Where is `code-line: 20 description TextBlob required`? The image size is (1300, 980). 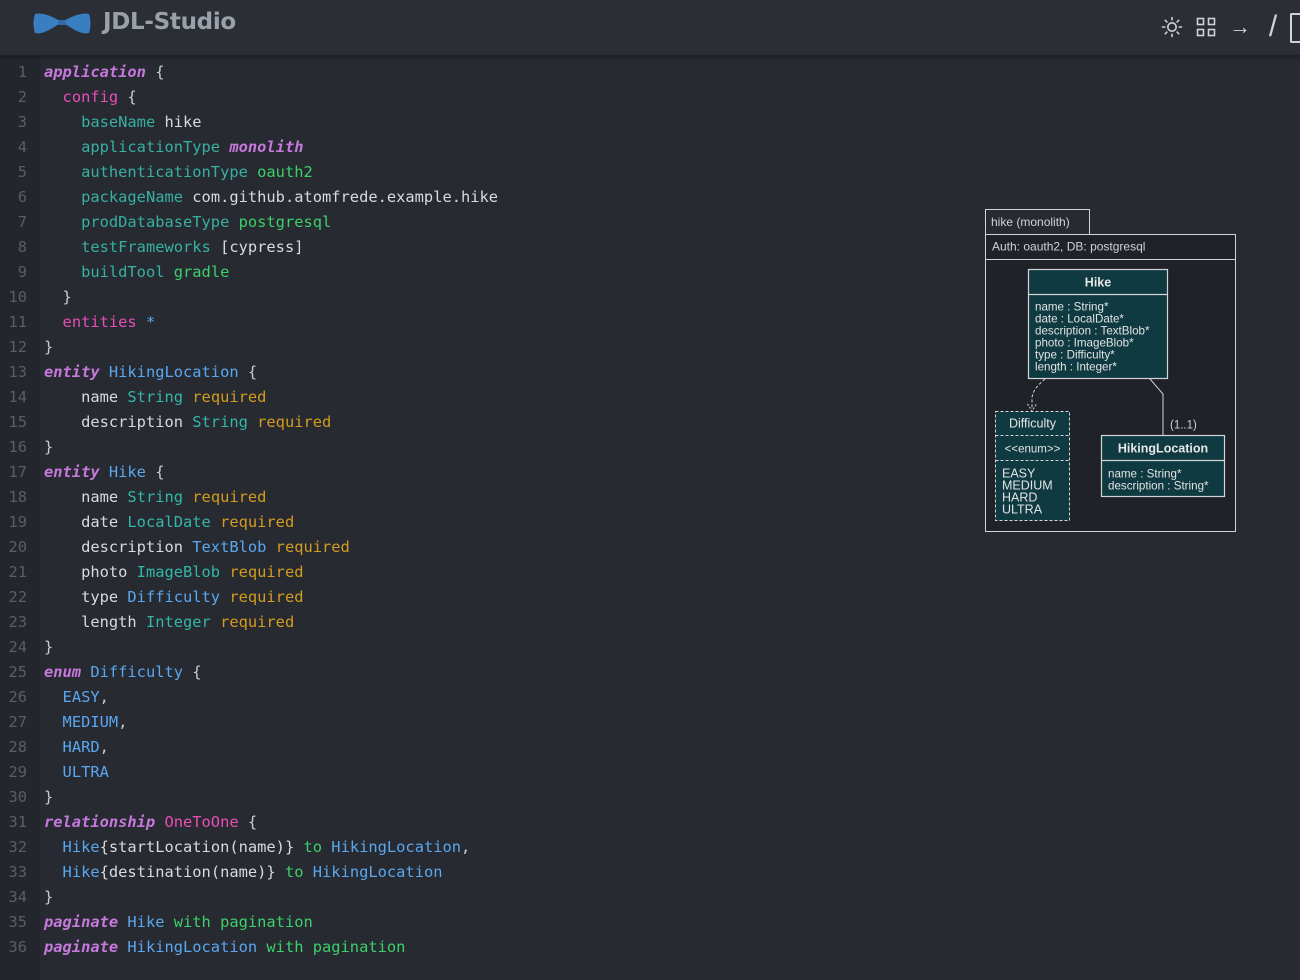 code-line: 20 description TextBlob required is located at coordinates (480, 547).